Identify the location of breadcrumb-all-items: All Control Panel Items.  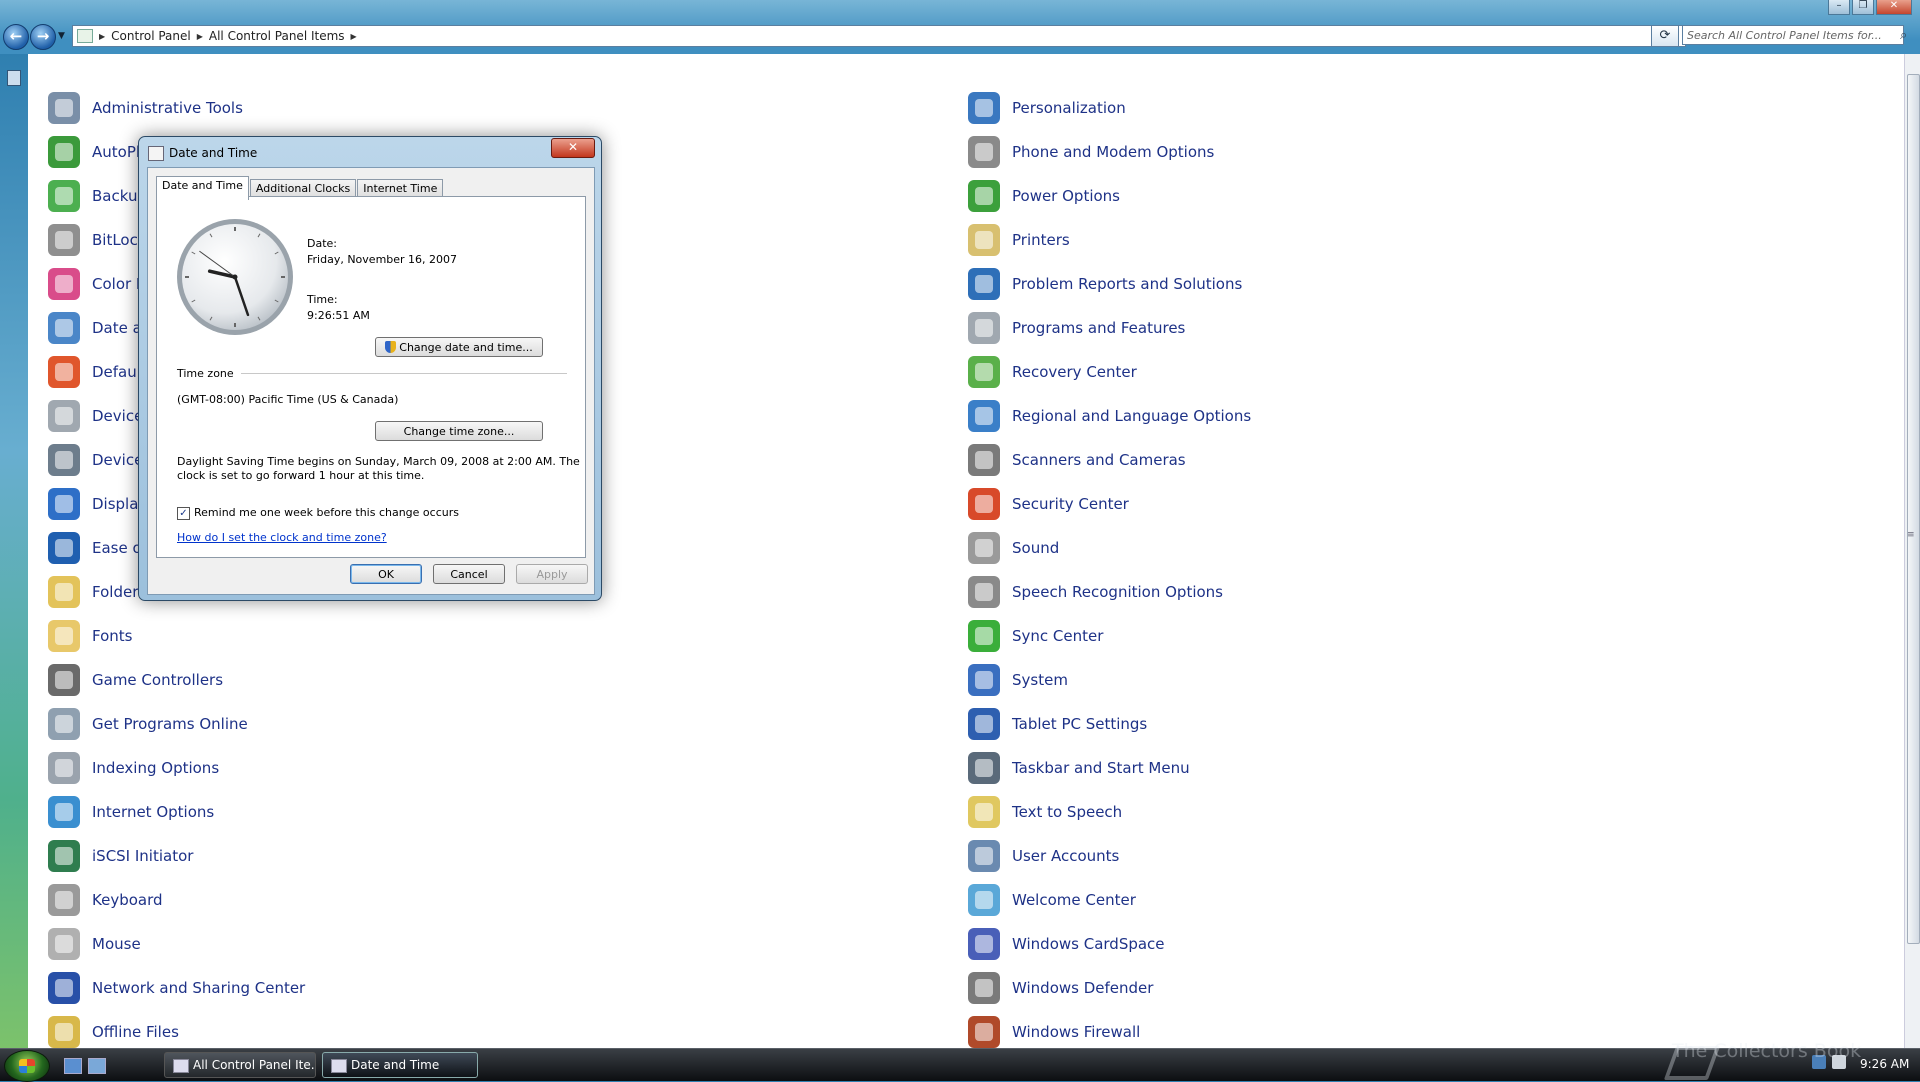
(277, 36).